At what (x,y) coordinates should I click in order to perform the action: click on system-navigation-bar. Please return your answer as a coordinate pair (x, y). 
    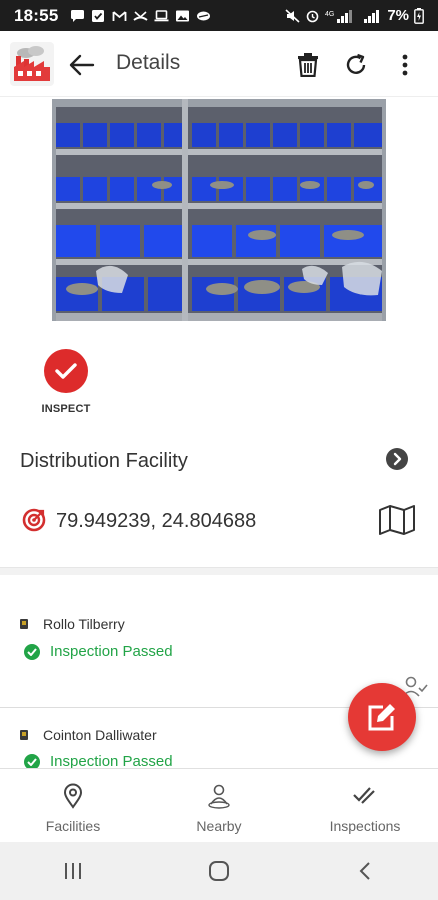
    Looking at the image, I should click on (219, 871).